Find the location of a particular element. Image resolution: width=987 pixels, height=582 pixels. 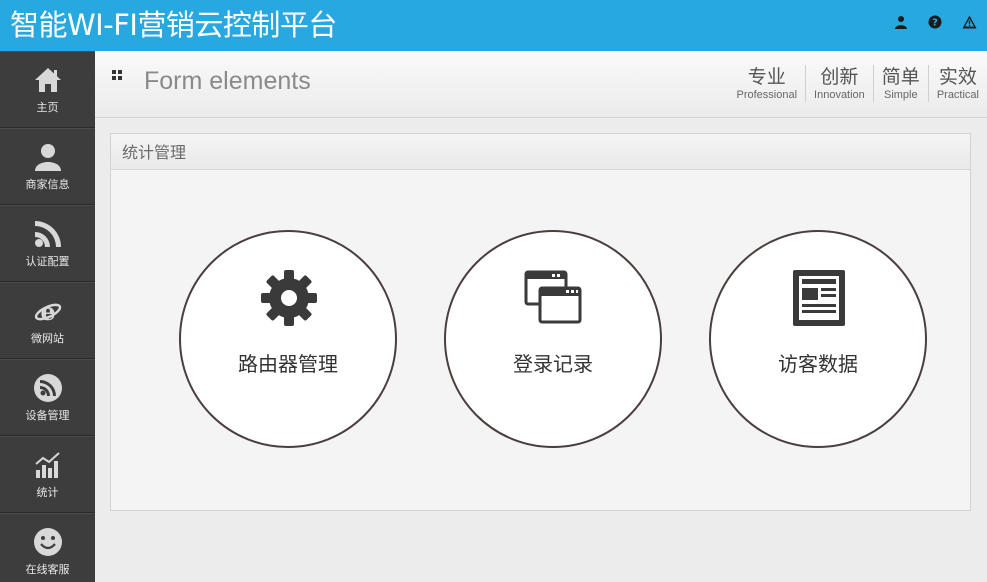

ie-icon: e is located at coordinates (47, 311).